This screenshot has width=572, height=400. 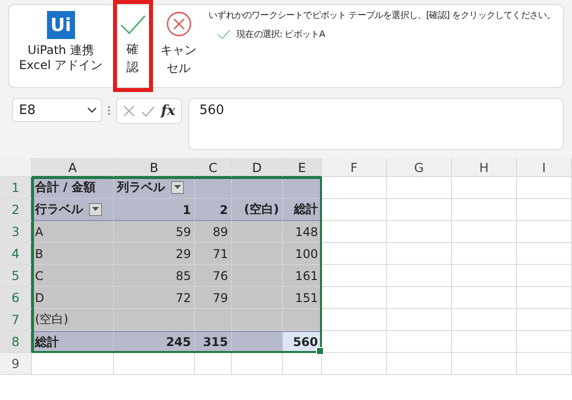 What do you see at coordinates (16, 342) in the screenshot?
I see `row-header: 8` at bounding box center [16, 342].